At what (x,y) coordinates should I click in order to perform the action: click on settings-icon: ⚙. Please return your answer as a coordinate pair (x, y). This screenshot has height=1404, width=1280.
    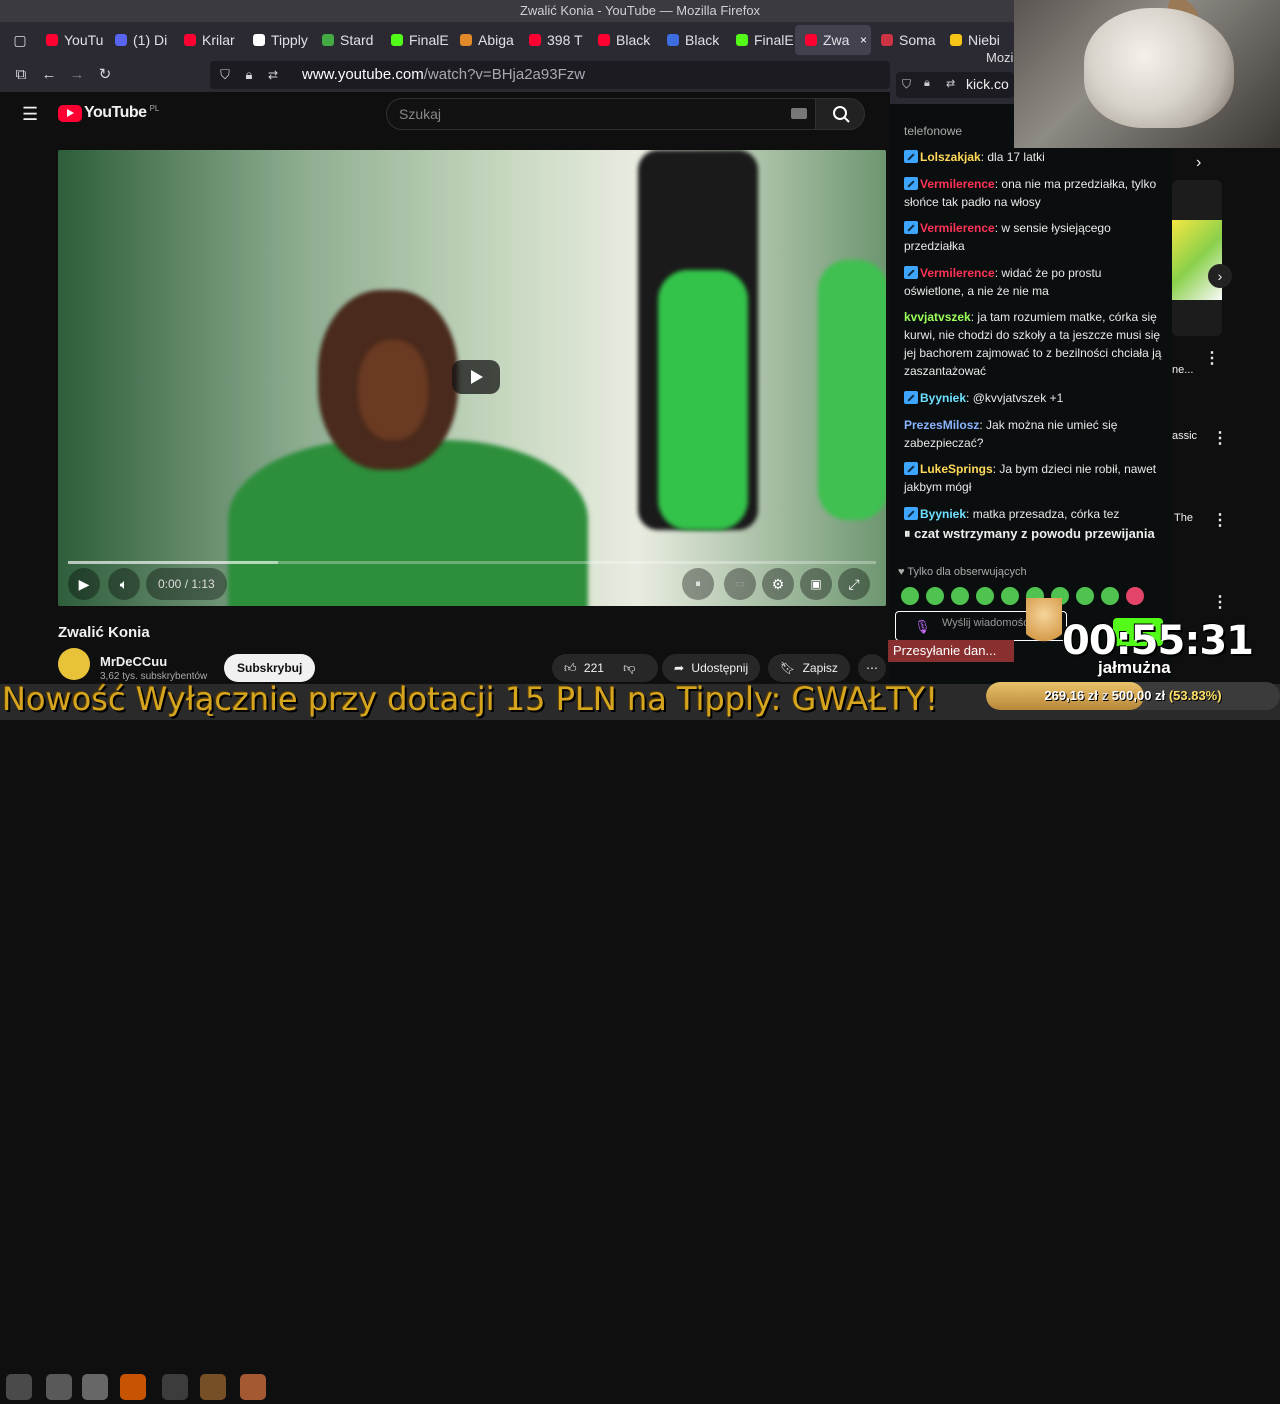
    Looking at the image, I should click on (778, 584).